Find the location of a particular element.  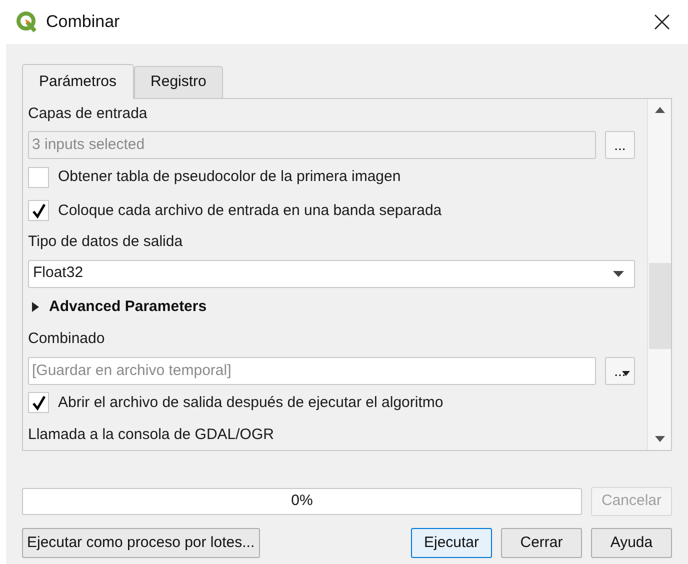

vertical-scrollbar is located at coordinates (659, 274).